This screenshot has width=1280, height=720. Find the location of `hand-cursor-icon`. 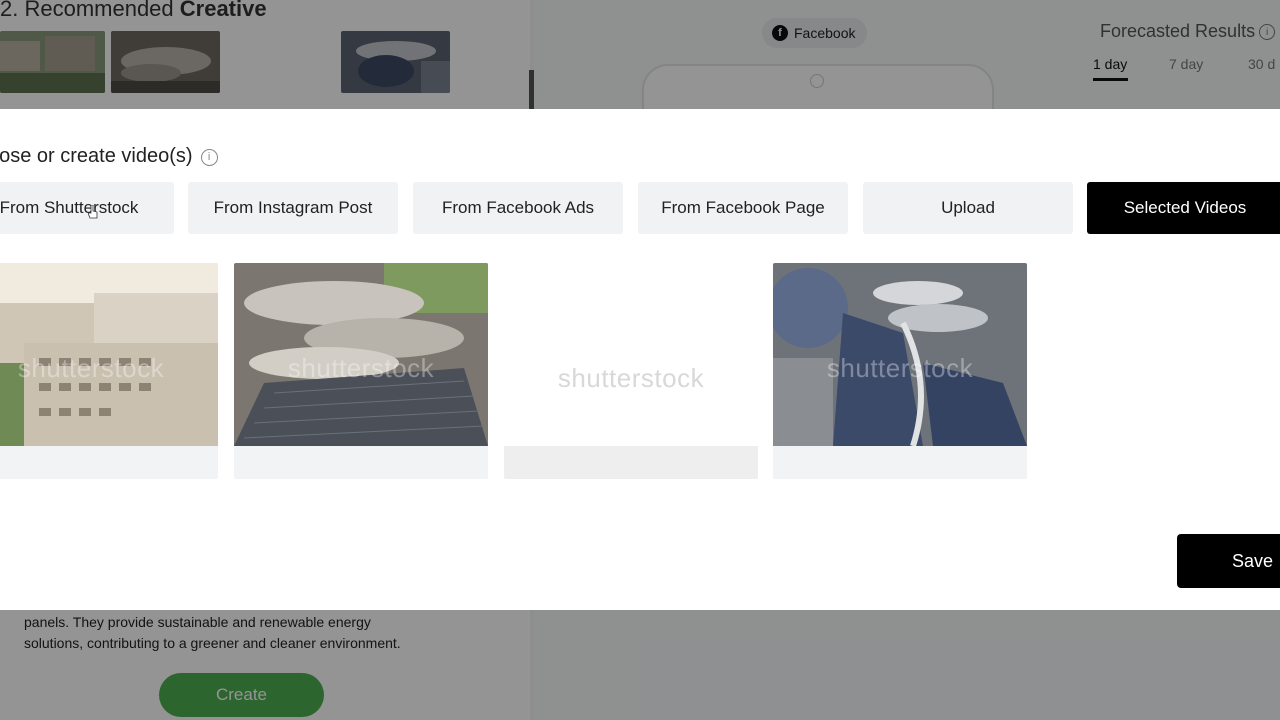

hand-cursor-icon is located at coordinates (93, 212).